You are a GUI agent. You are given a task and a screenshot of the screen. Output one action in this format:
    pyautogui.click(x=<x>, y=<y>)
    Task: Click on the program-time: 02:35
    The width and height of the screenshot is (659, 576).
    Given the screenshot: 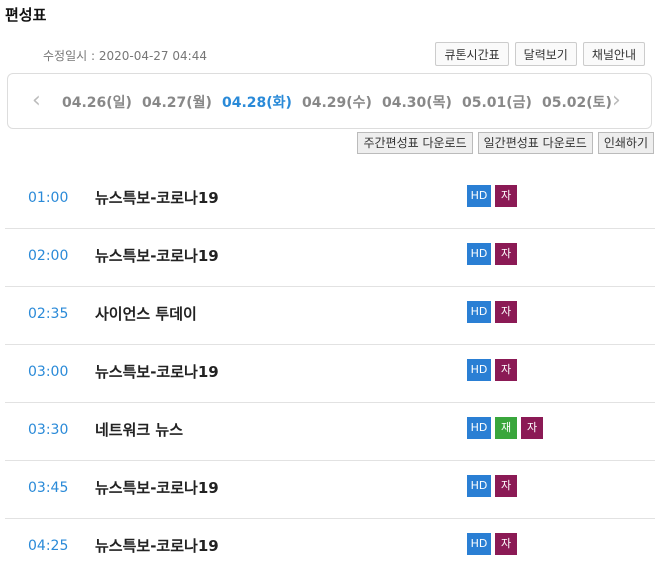 What is the action you would take?
    pyautogui.click(x=48, y=314)
    